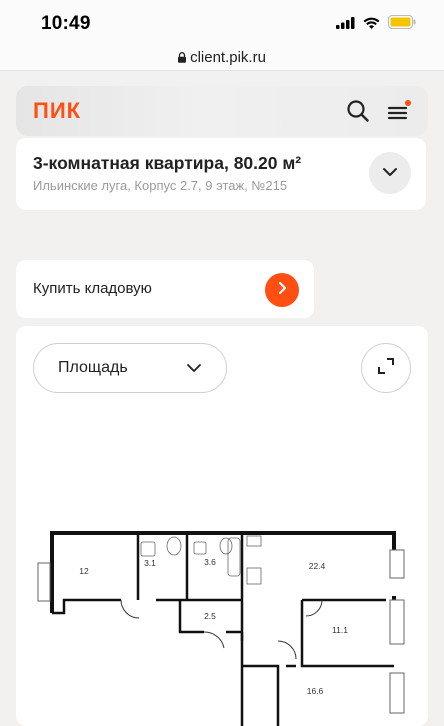 This screenshot has height=726, width=444. Describe the element at coordinates (222, 111) in the screenshot. I see `site-header: ПИК` at that location.